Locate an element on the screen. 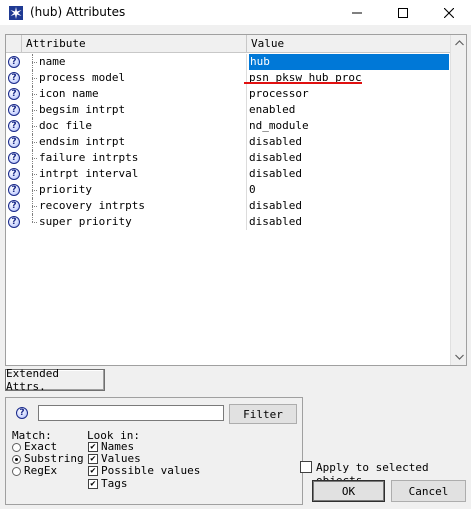 The height and width of the screenshot is (509, 471). match-regex-radio: RegEx is located at coordinates (34, 471).